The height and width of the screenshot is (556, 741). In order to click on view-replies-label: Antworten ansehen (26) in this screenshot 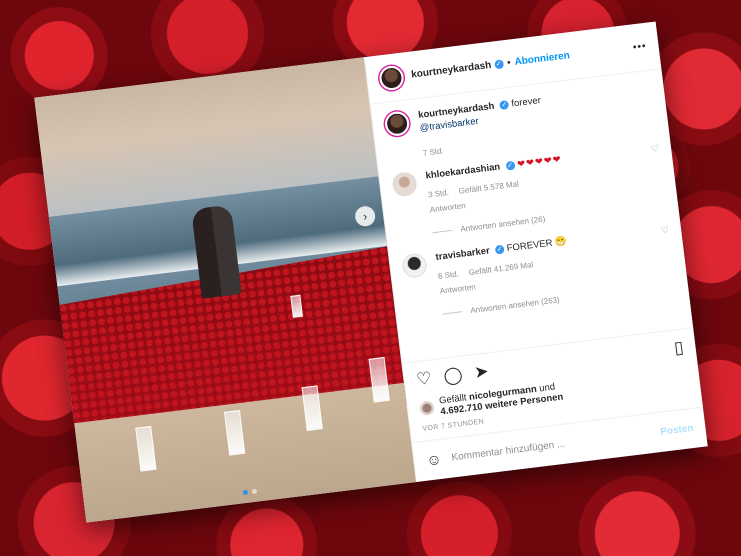, I will do `click(503, 223)`.